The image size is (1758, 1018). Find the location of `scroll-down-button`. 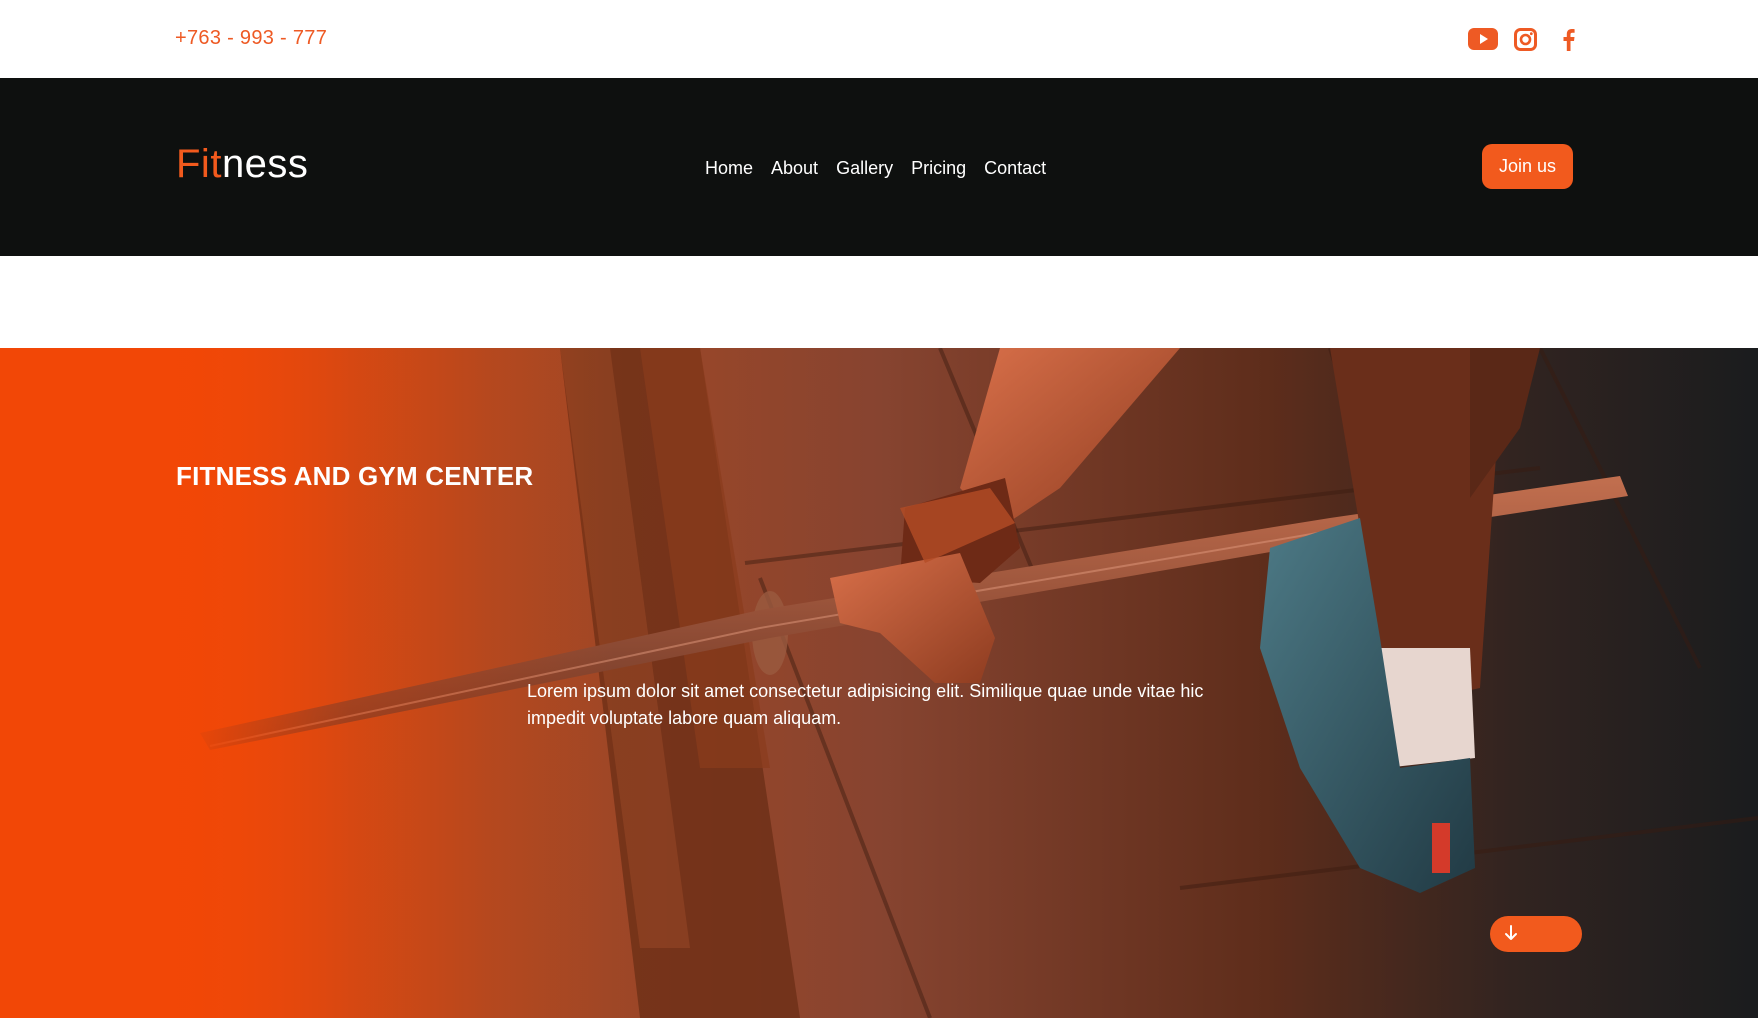

scroll-down-button is located at coordinates (1536, 934).